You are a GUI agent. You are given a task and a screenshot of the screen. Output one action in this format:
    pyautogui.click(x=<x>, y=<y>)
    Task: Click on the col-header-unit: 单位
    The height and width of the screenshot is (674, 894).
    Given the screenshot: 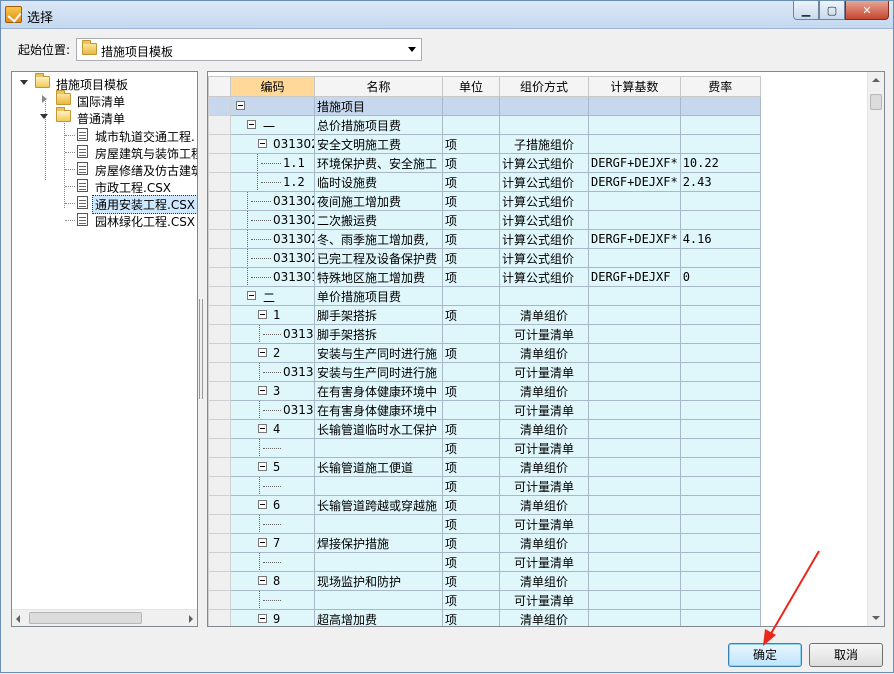 What is the action you would take?
    pyautogui.click(x=471, y=86)
    